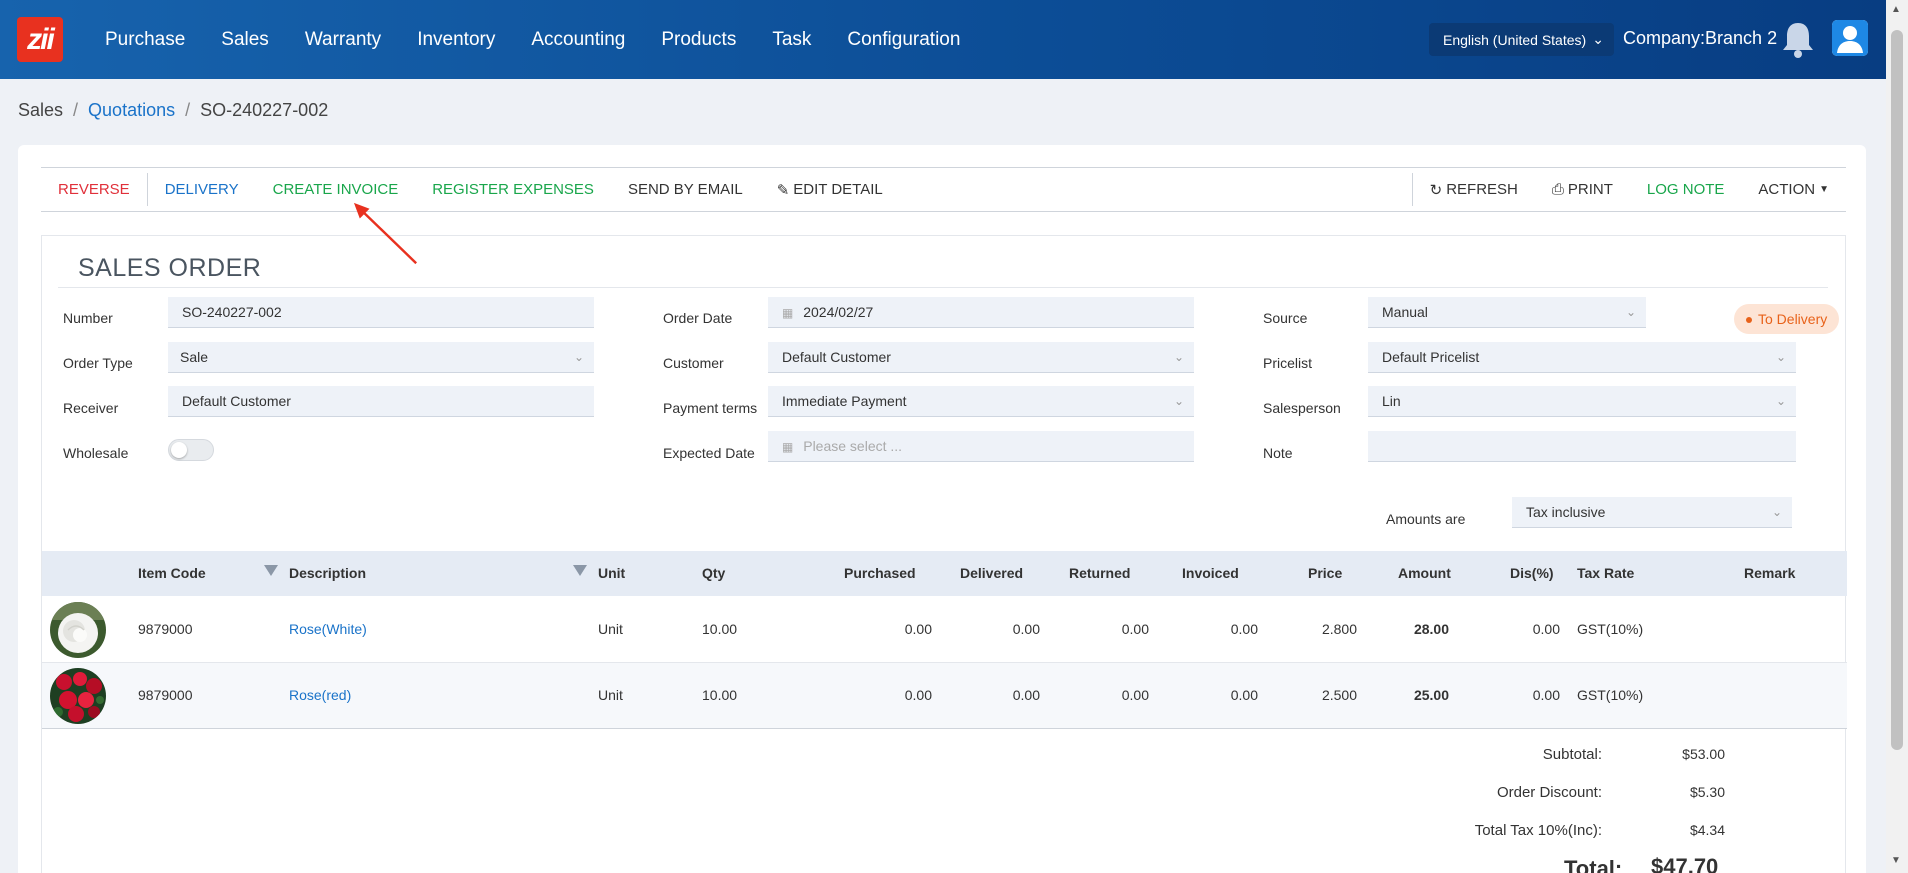 The height and width of the screenshot is (873, 1908). I want to click on pricelist-select: Default Pricelist ⌄, so click(1582, 357).